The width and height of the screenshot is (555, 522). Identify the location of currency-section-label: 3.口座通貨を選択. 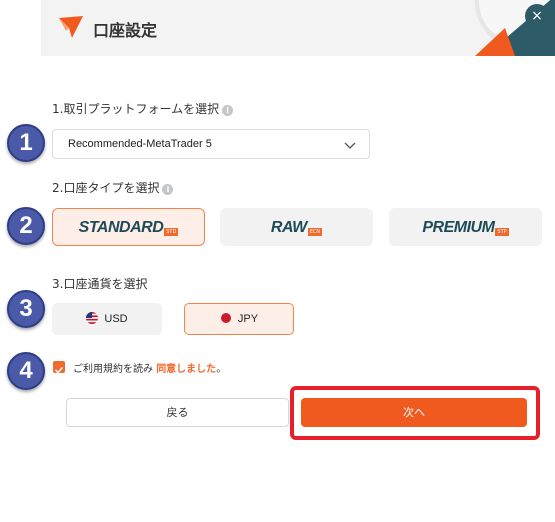
(100, 284).